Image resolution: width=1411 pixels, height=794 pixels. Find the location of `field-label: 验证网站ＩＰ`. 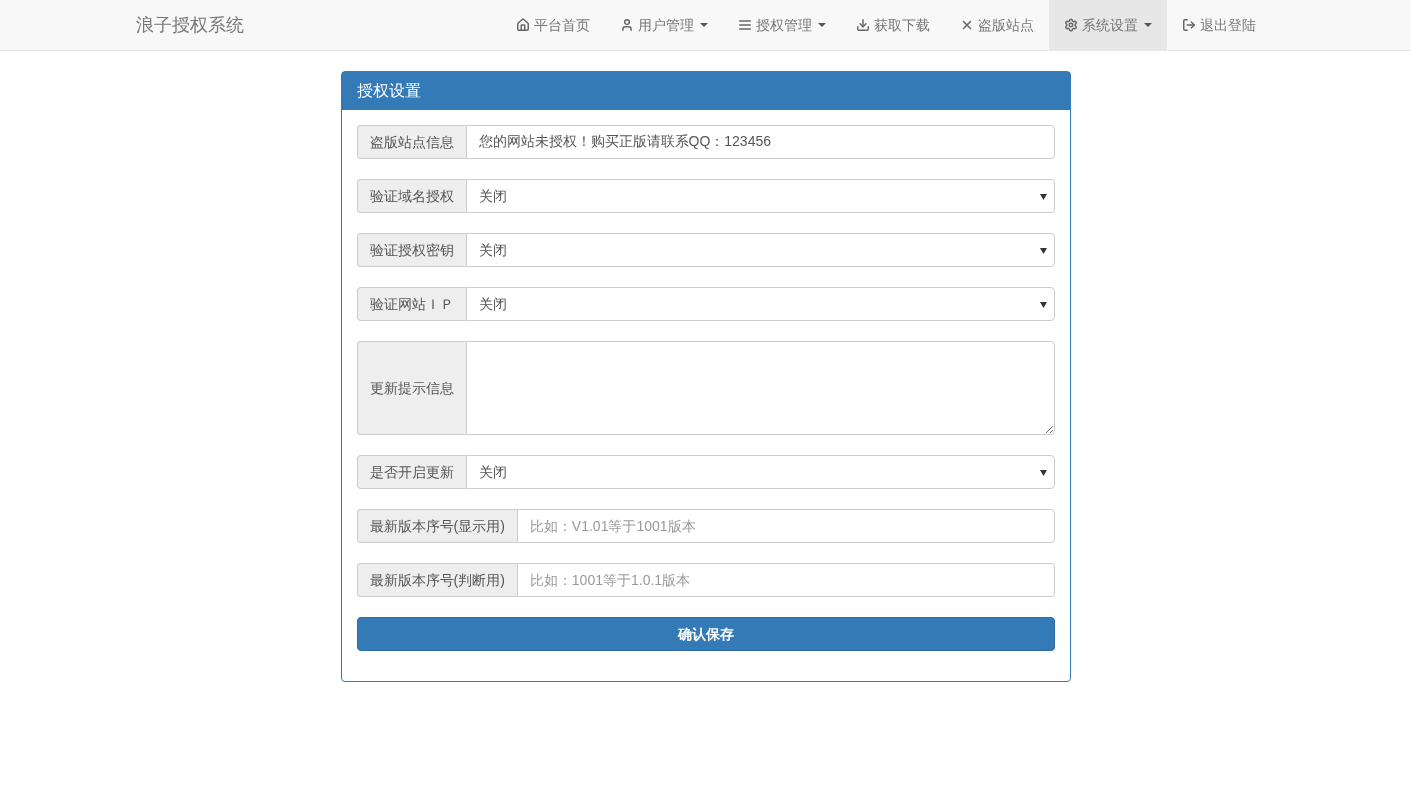

field-label: 验证网站ＩＰ is located at coordinates (411, 304).